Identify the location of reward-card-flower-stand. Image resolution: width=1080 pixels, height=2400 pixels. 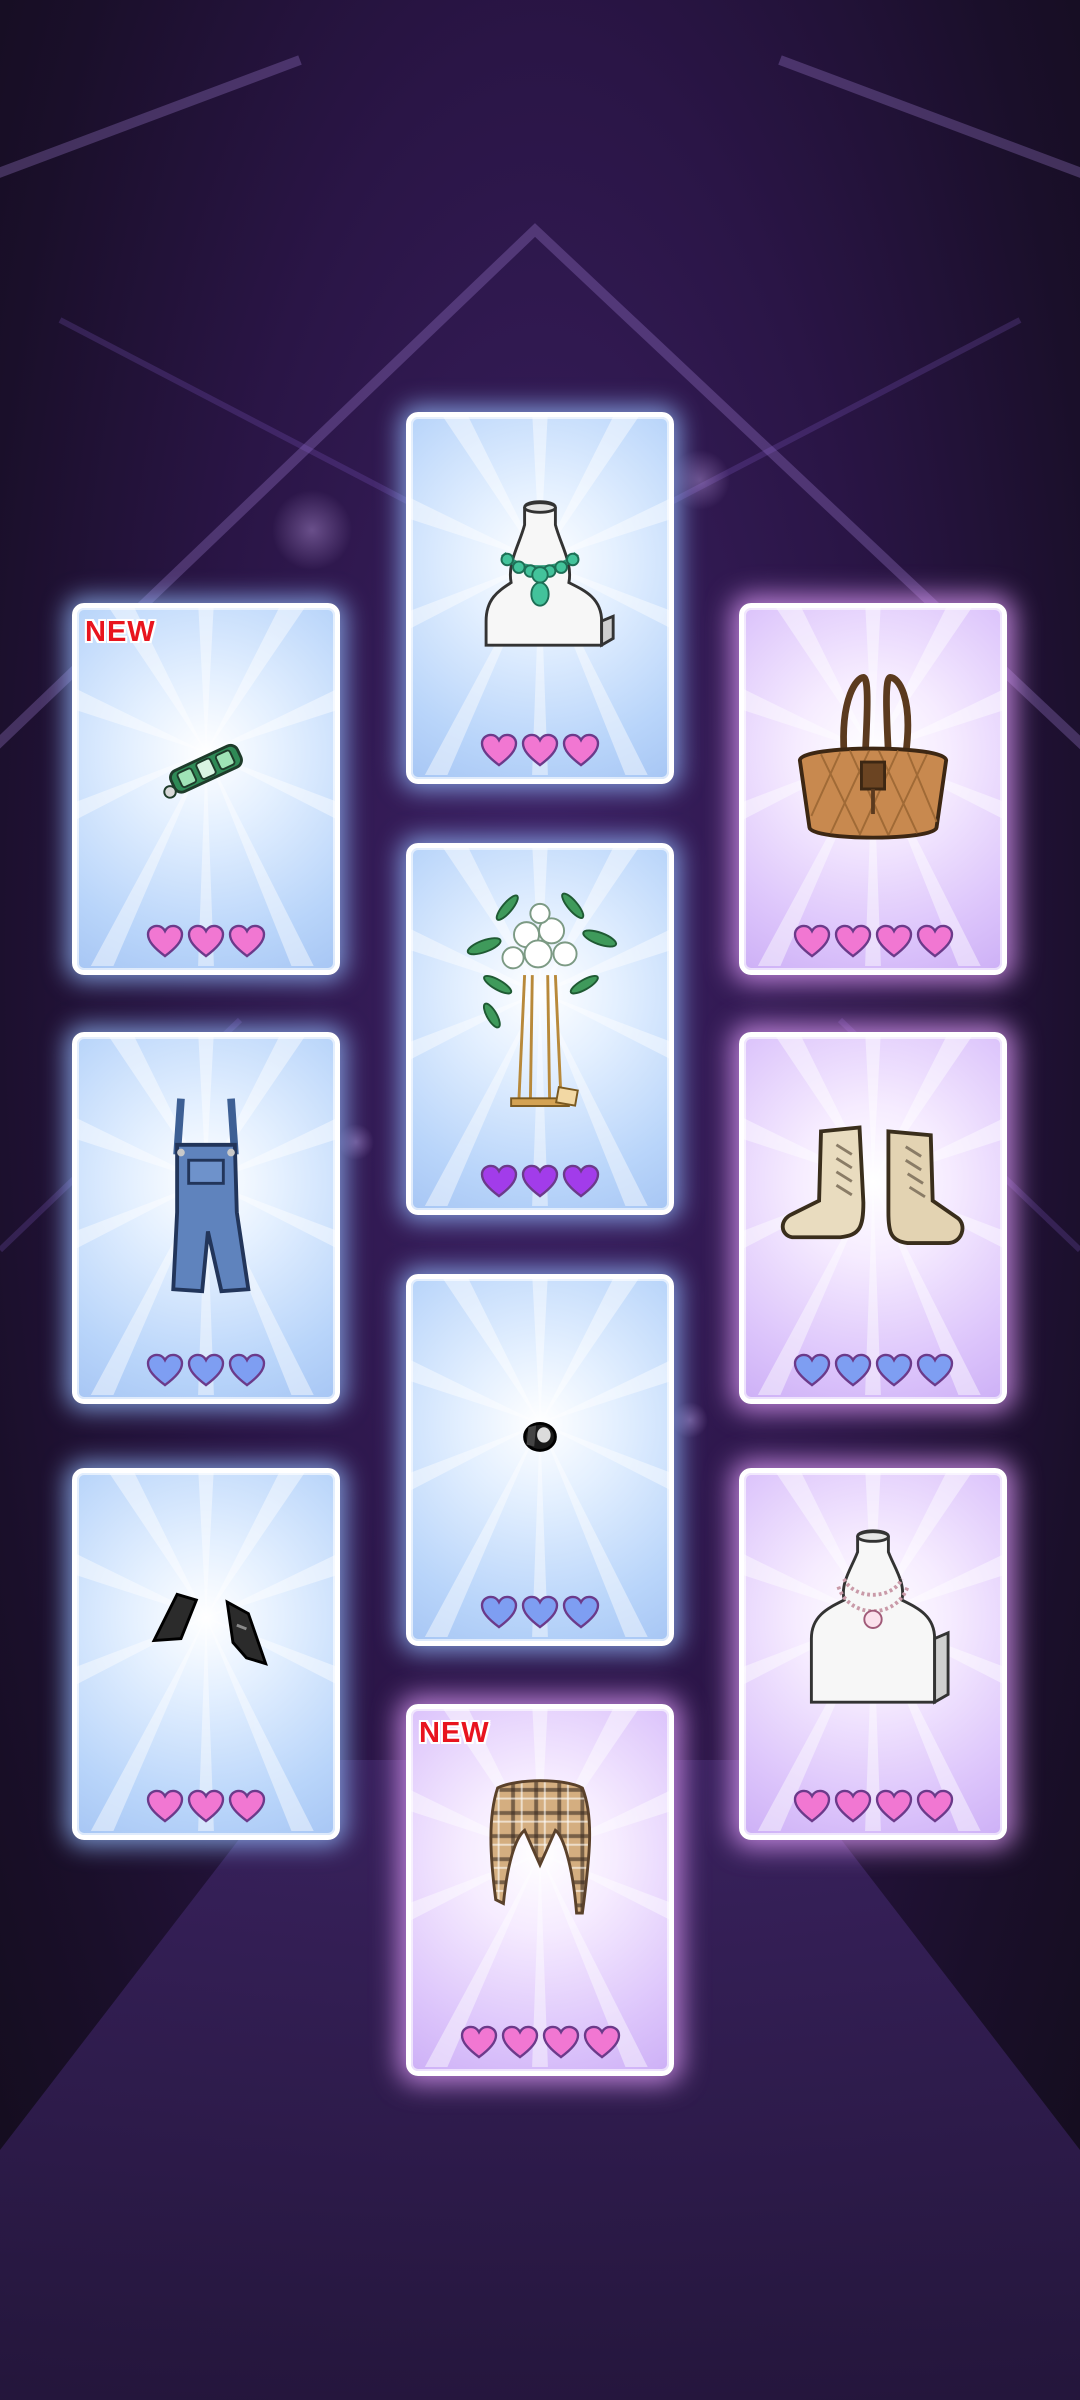
(540, 1029).